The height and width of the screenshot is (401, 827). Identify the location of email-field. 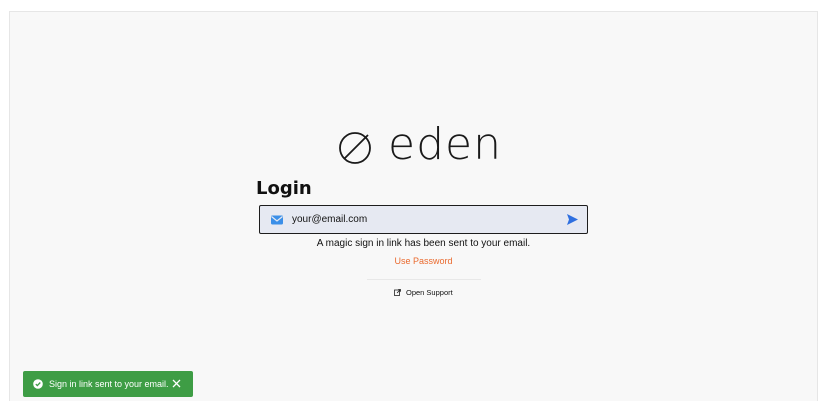
(423, 219).